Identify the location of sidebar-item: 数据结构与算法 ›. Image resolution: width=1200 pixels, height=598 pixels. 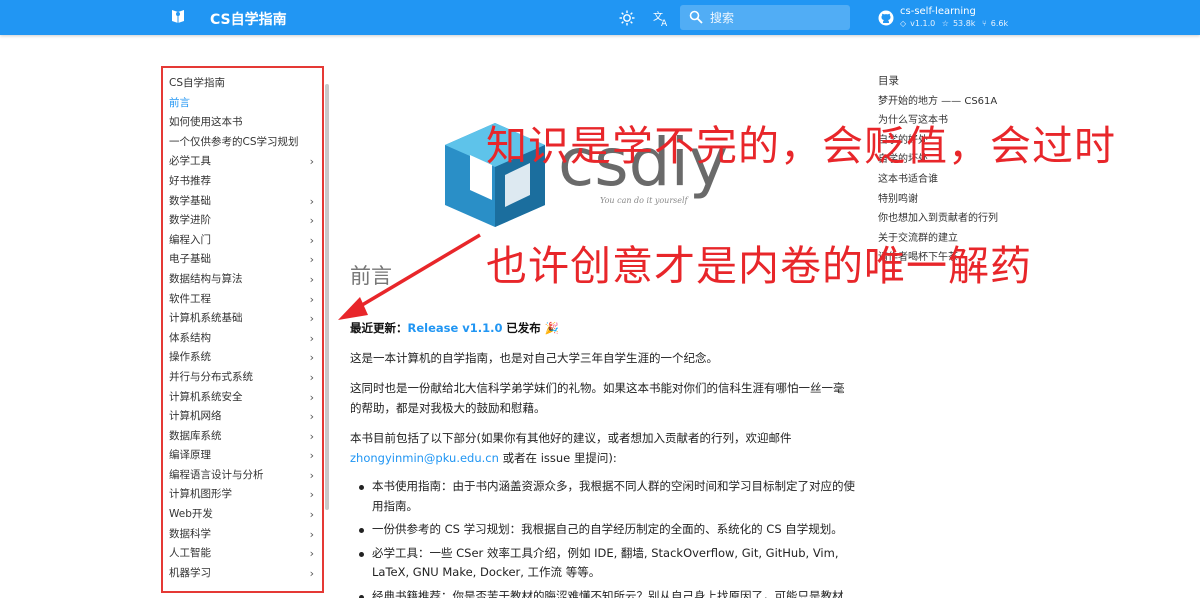
(242, 280).